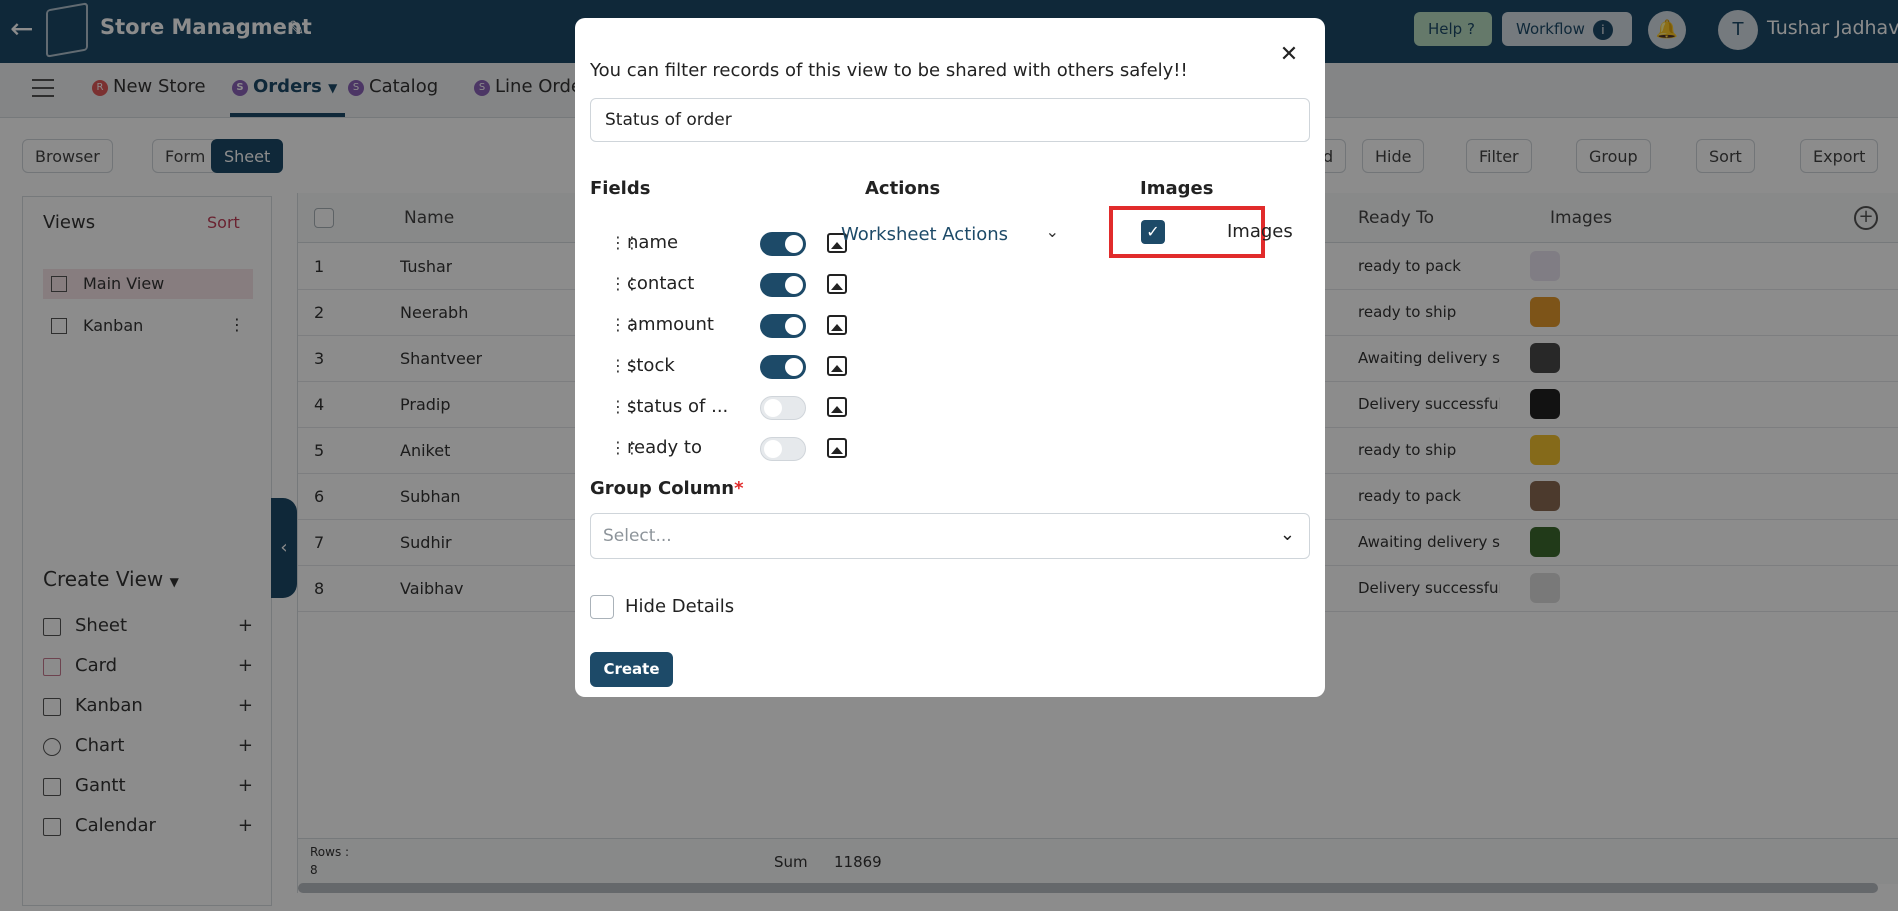 The image size is (1898, 911). What do you see at coordinates (653, 242) in the screenshot?
I see `field-name: name` at bounding box center [653, 242].